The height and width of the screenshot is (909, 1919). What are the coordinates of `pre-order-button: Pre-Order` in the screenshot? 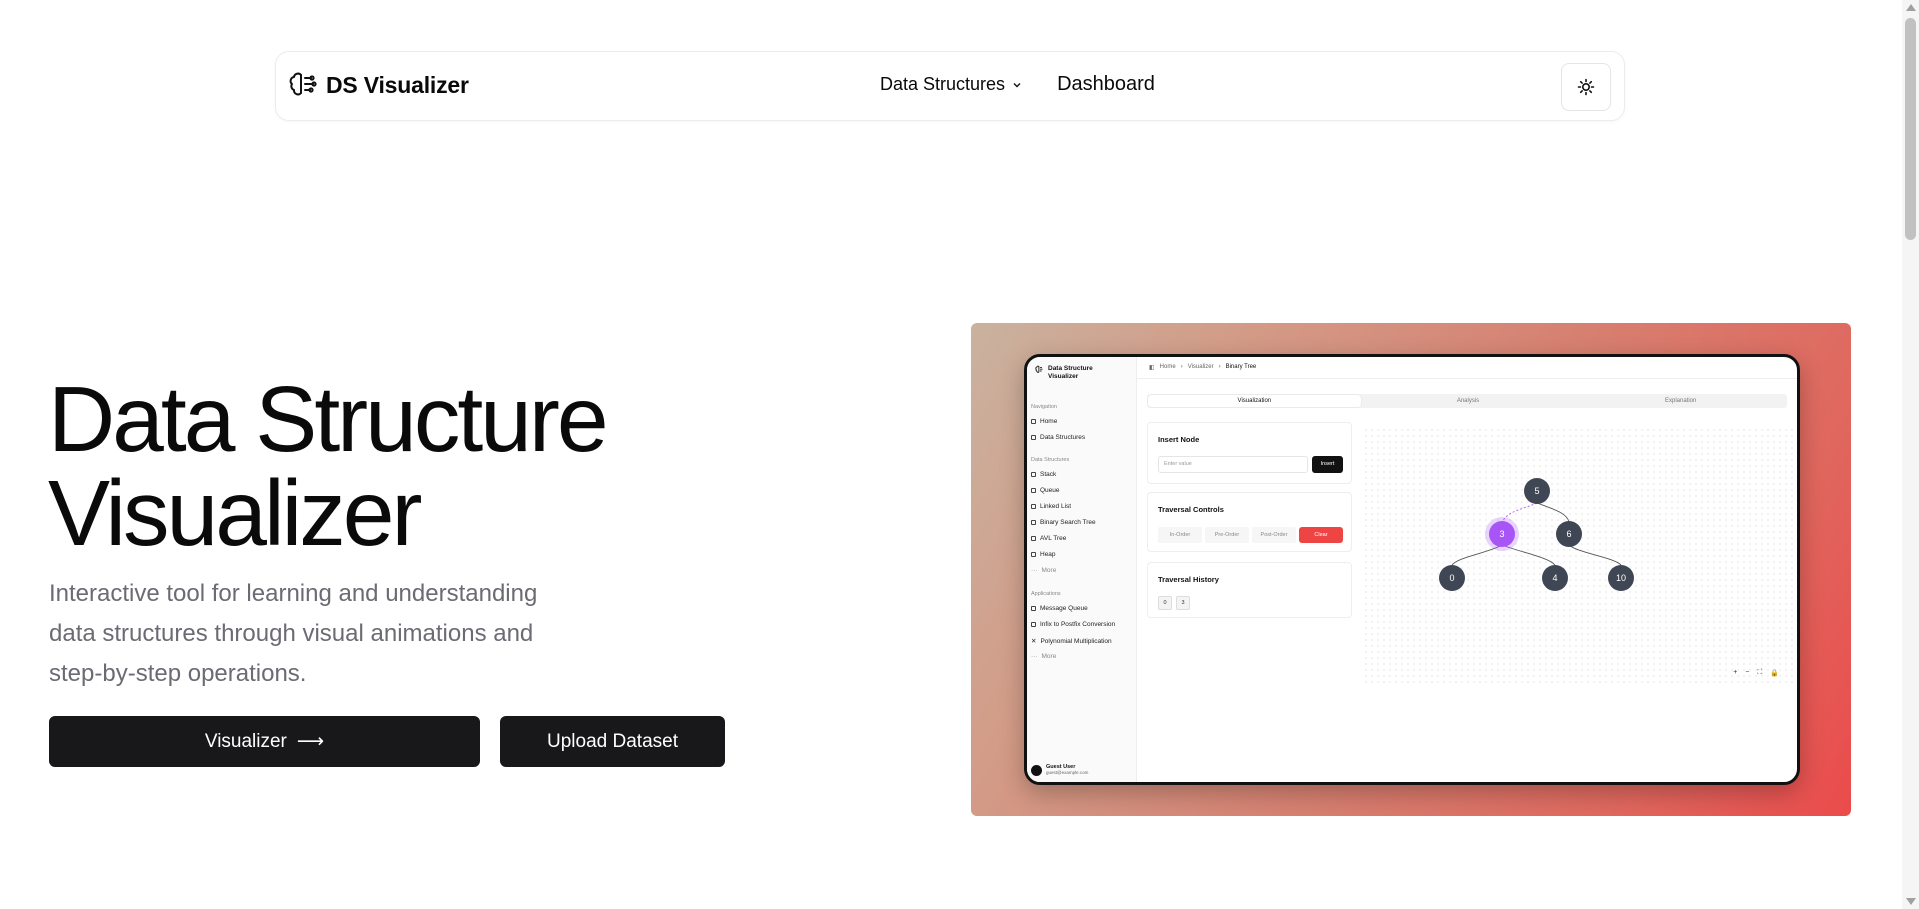 It's located at (1227, 535).